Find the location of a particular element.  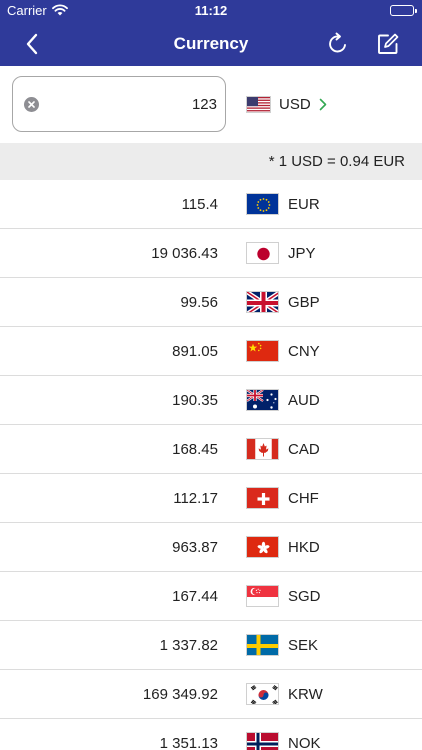

chevron-right-icon is located at coordinates (322, 104).